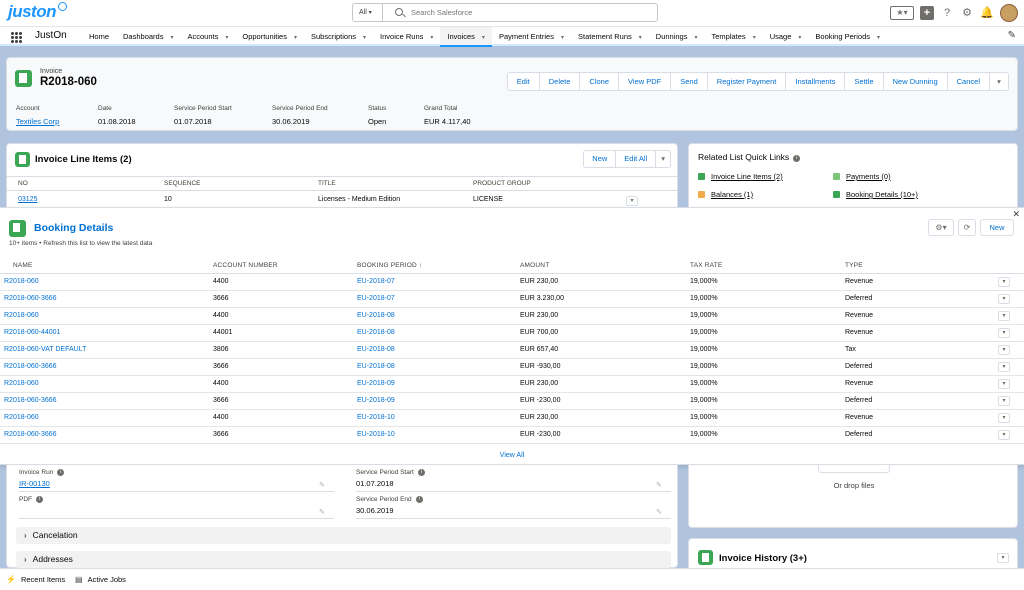 This screenshot has height=590, width=1024. I want to click on more-actions-button: ▾, so click(999, 81).